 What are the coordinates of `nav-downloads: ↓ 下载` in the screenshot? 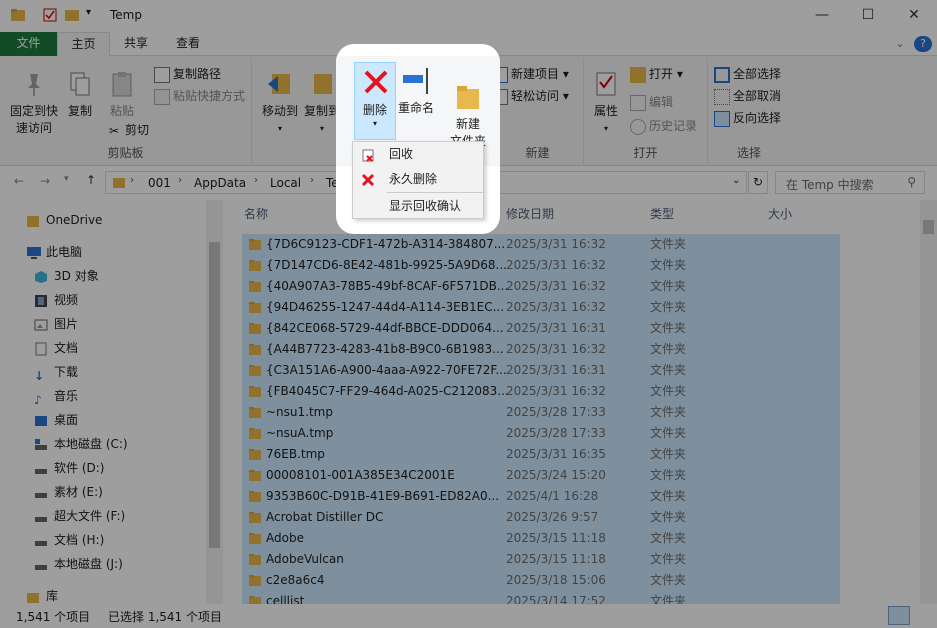 It's located at (56, 372).